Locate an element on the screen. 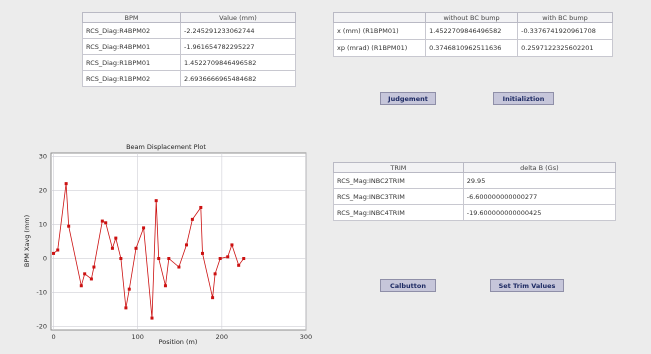 This screenshot has height=354, width=651. y-tick-label: -20 is located at coordinates (41, 327).